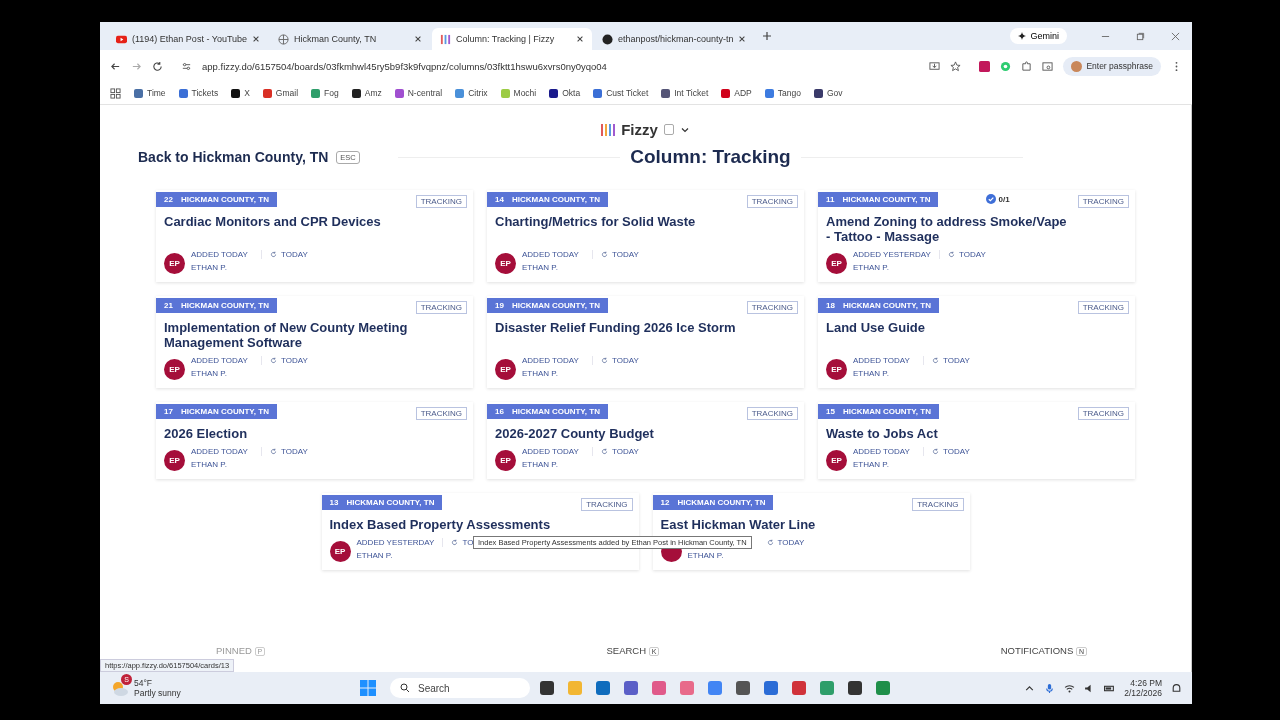 The height and width of the screenshot is (720, 1280). Describe the element at coordinates (674, 39) in the screenshot. I see `browser-tab: ethanpost/hickman-county-tn` at that location.